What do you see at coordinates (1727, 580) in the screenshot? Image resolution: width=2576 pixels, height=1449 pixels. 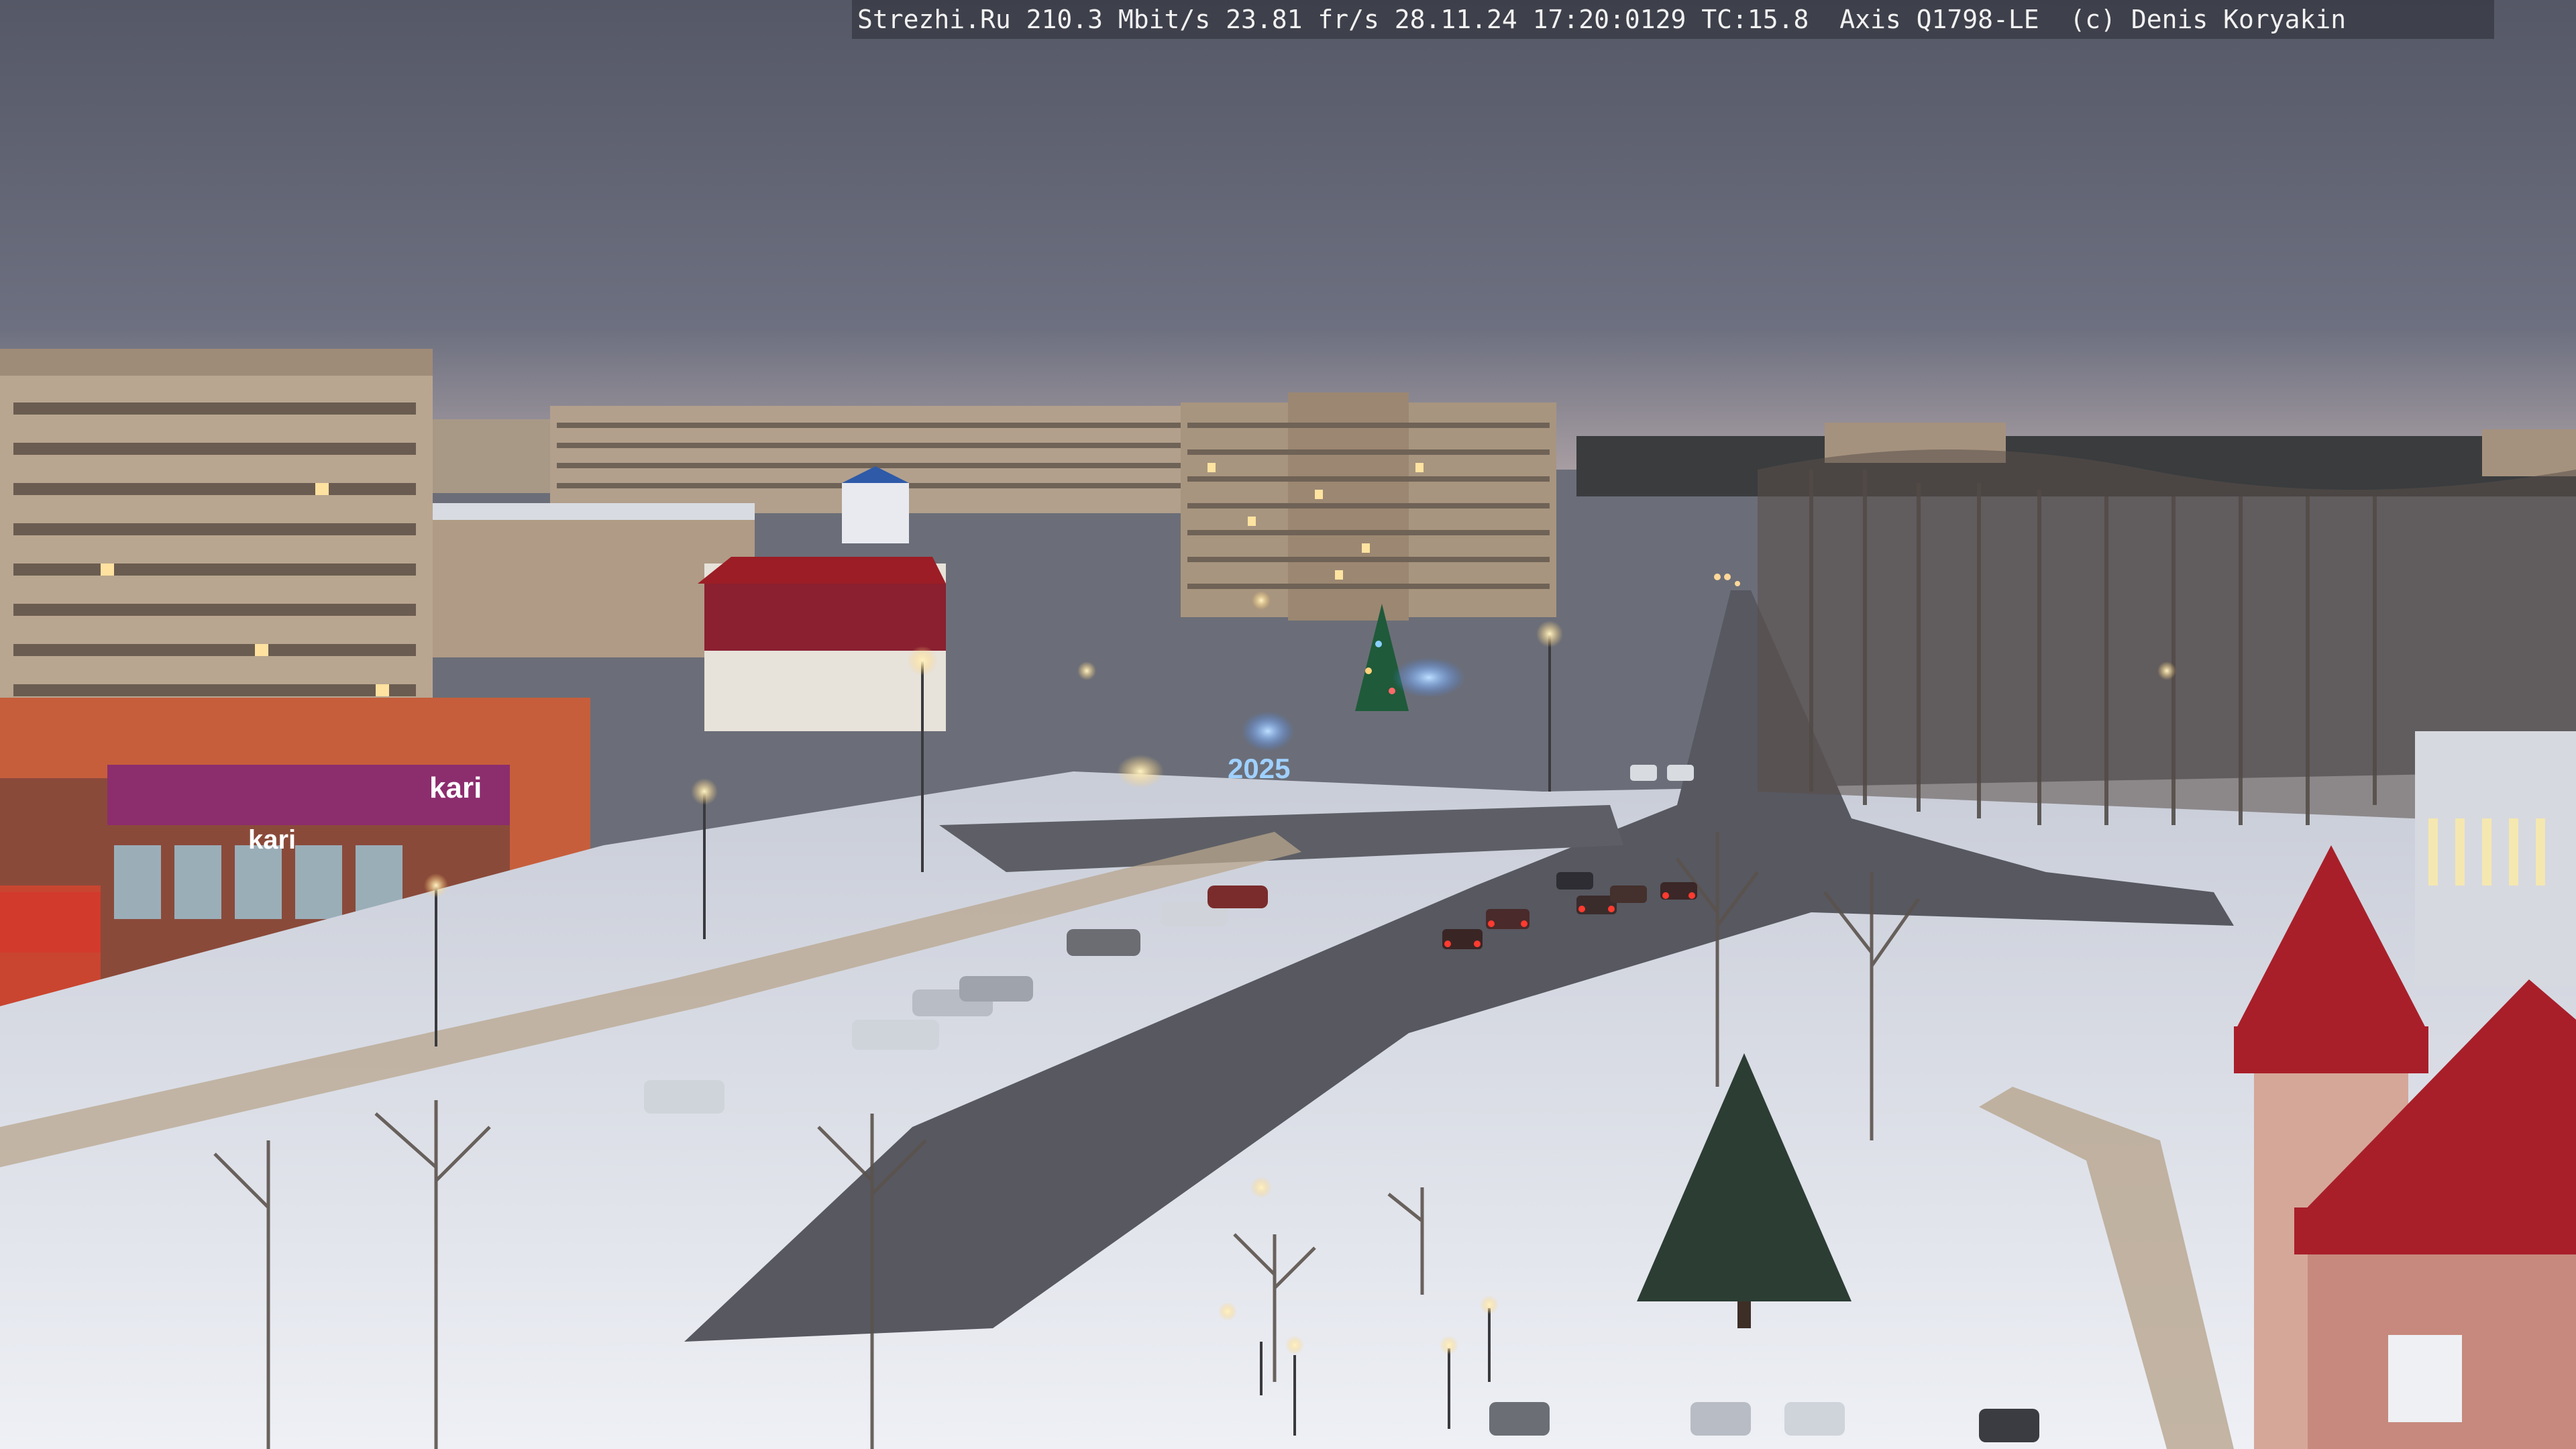 I see `distant-headlights` at bounding box center [1727, 580].